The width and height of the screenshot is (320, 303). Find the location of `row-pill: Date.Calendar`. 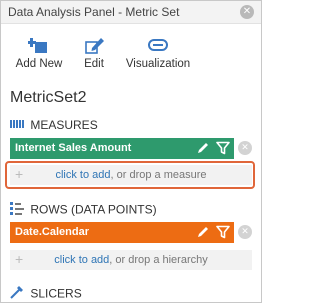

row-pill: Date.Calendar is located at coordinates (122, 232).